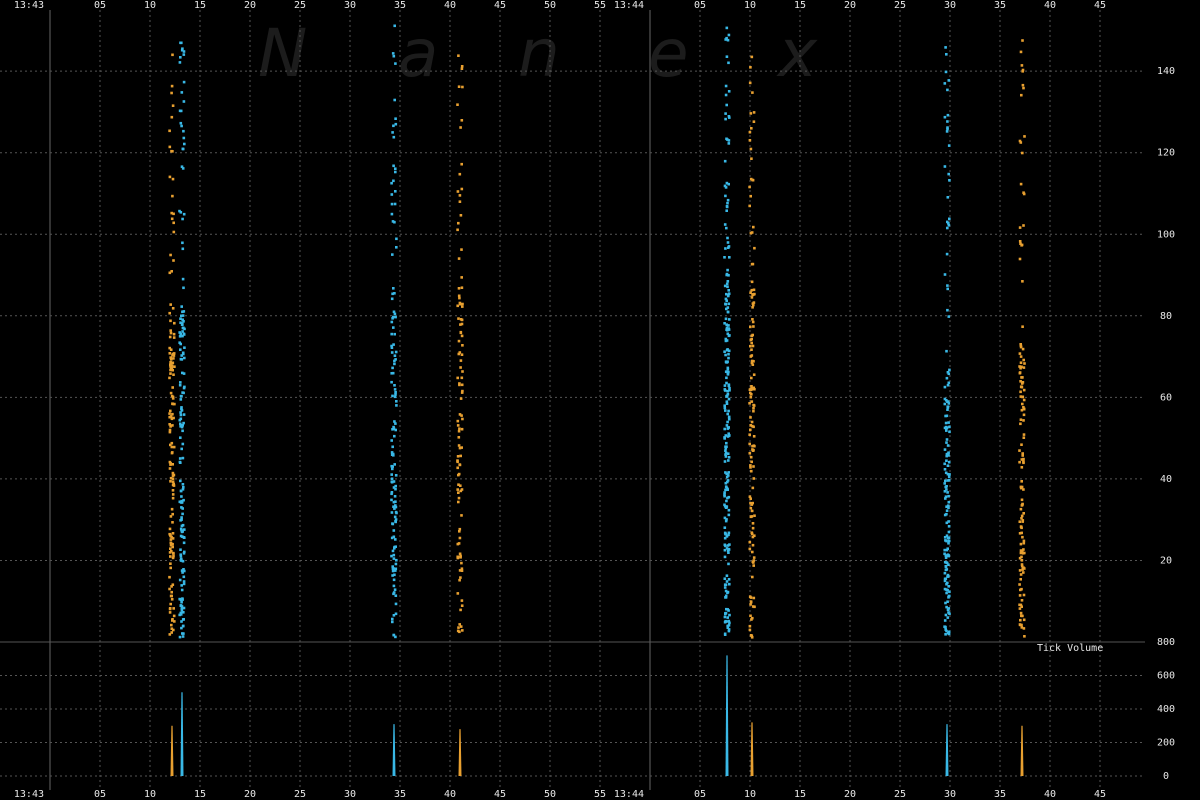 This screenshot has width=1200, height=800. What do you see at coordinates (450, 5) in the screenshot?
I see `x-tick-label-top: 40` at bounding box center [450, 5].